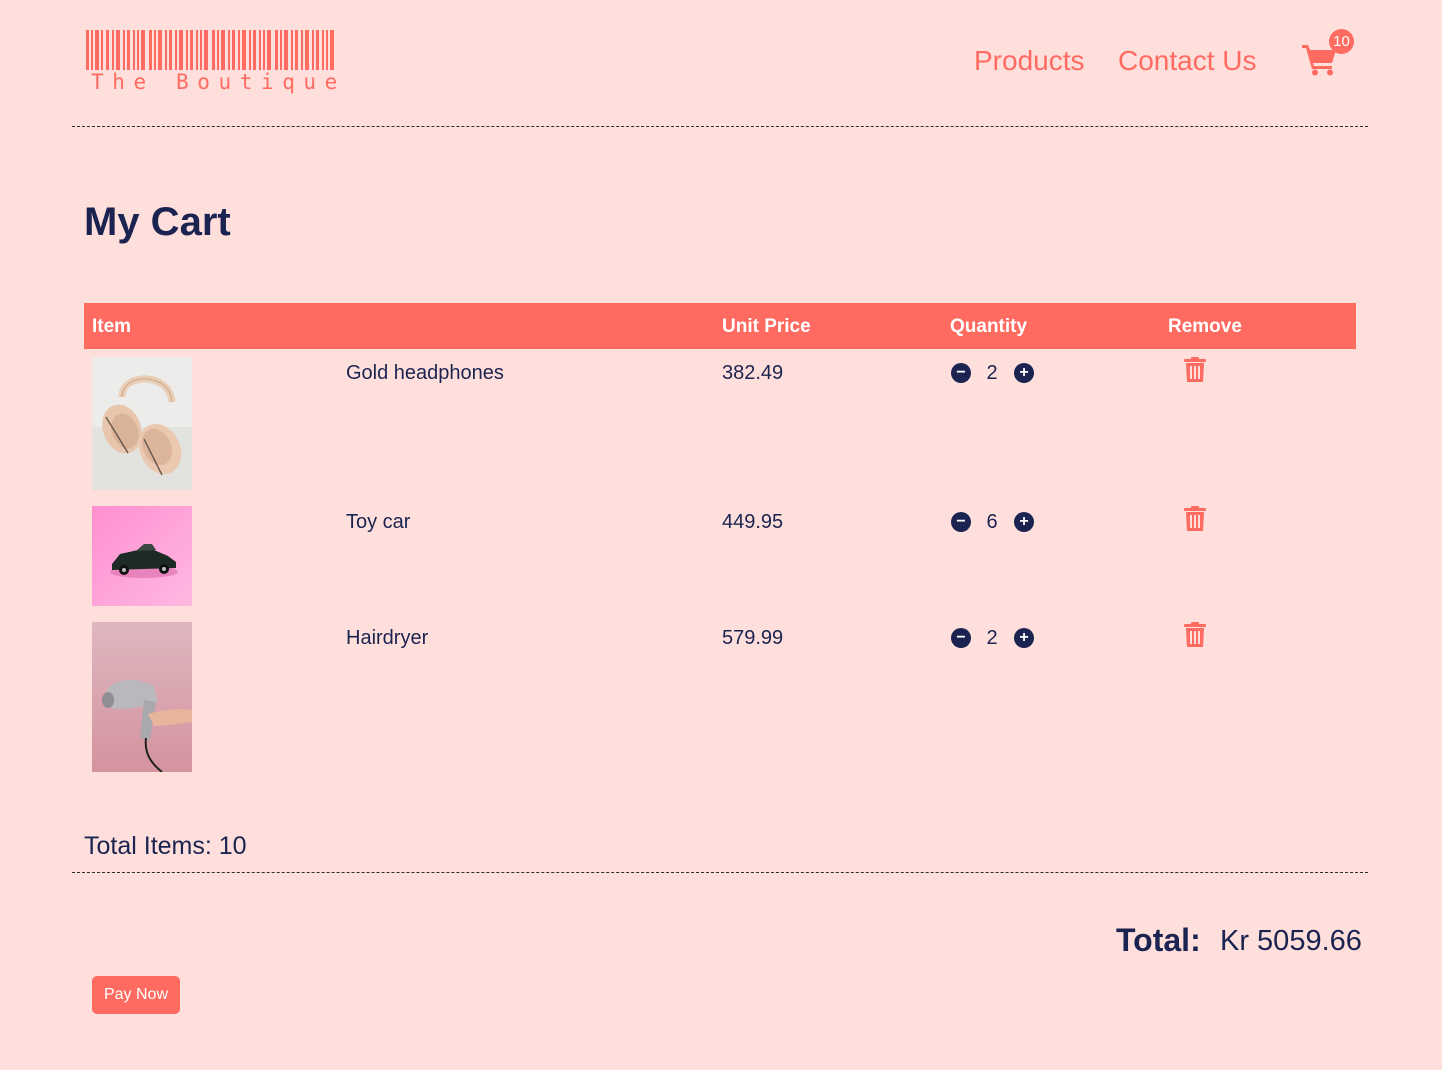 This screenshot has height=1070, width=1442. I want to click on boutique-logo: The Boutique, so click(212, 61).